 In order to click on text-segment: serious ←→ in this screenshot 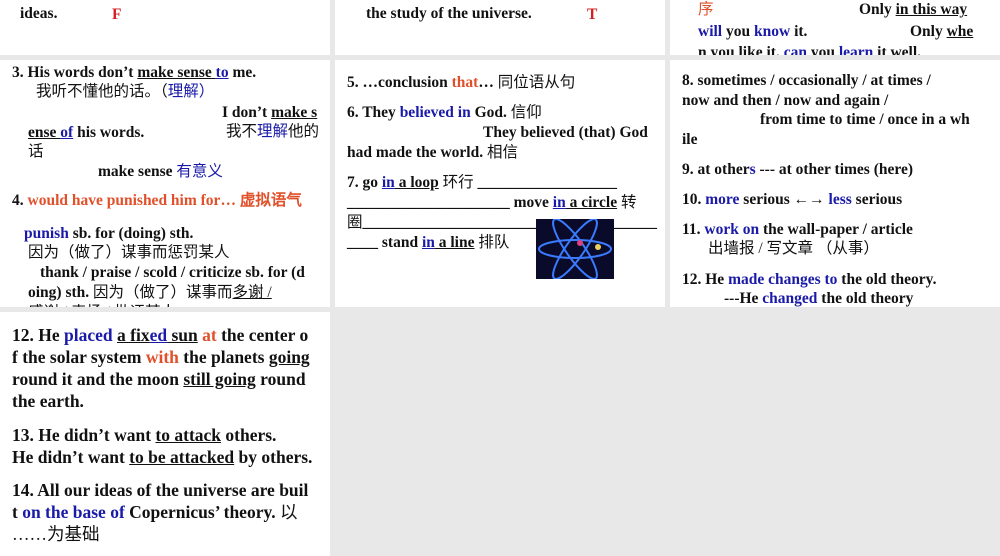, I will do `click(784, 199)`.